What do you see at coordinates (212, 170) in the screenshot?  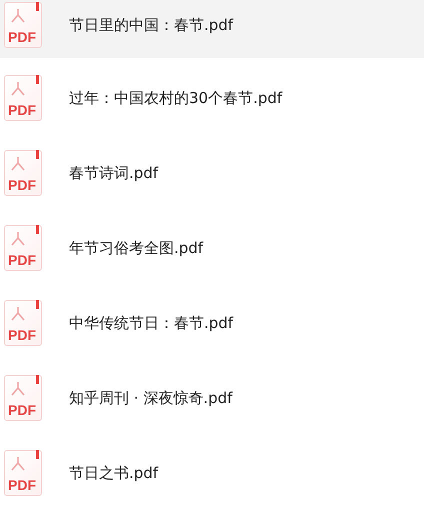 I see `file-row: PDF 春节诗词.pdf` at bounding box center [212, 170].